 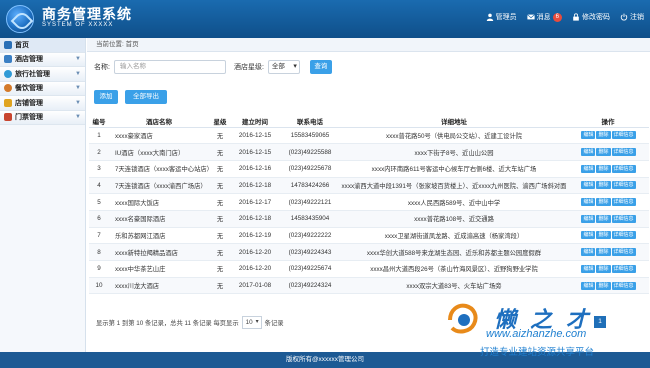 What do you see at coordinates (454, 286) in the screenshot?
I see `table-cell: xxxx双宗大道83号、火车站广场旁` at bounding box center [454, 286].